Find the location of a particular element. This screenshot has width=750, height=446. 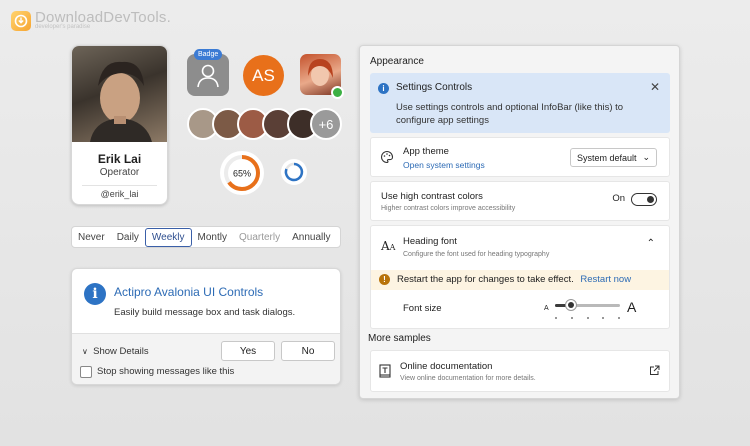

profile-card: Erik Lai Operator @erik_lai is located at coordinates (119, 125).